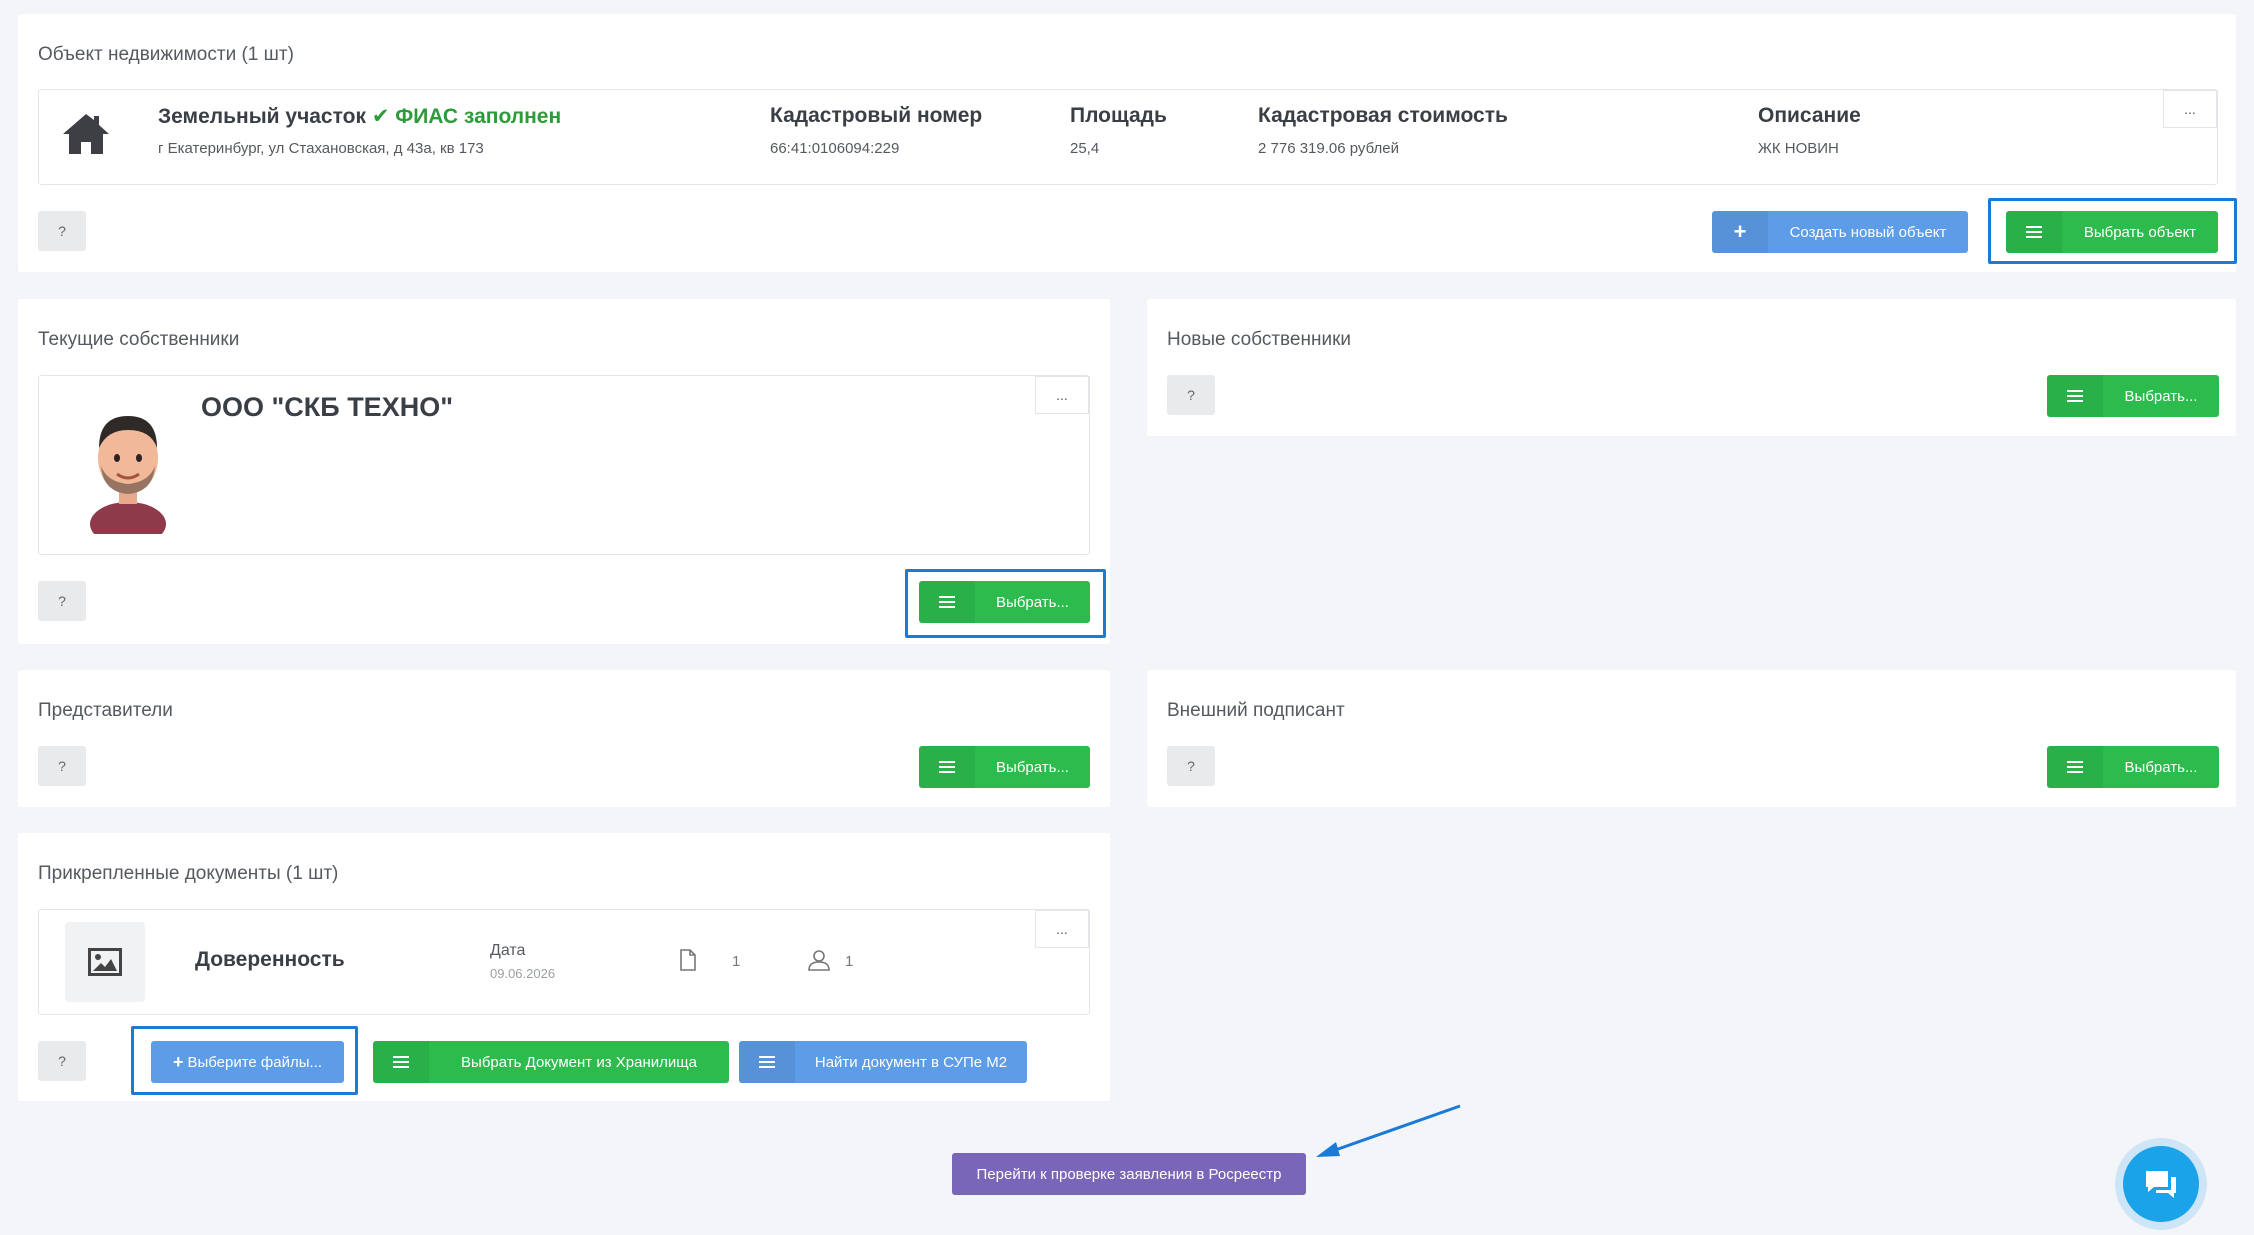  Describe the element at coordinates (2112, 232) in the screenshot. I see `select-object-button: Выбрать объект` at that location.